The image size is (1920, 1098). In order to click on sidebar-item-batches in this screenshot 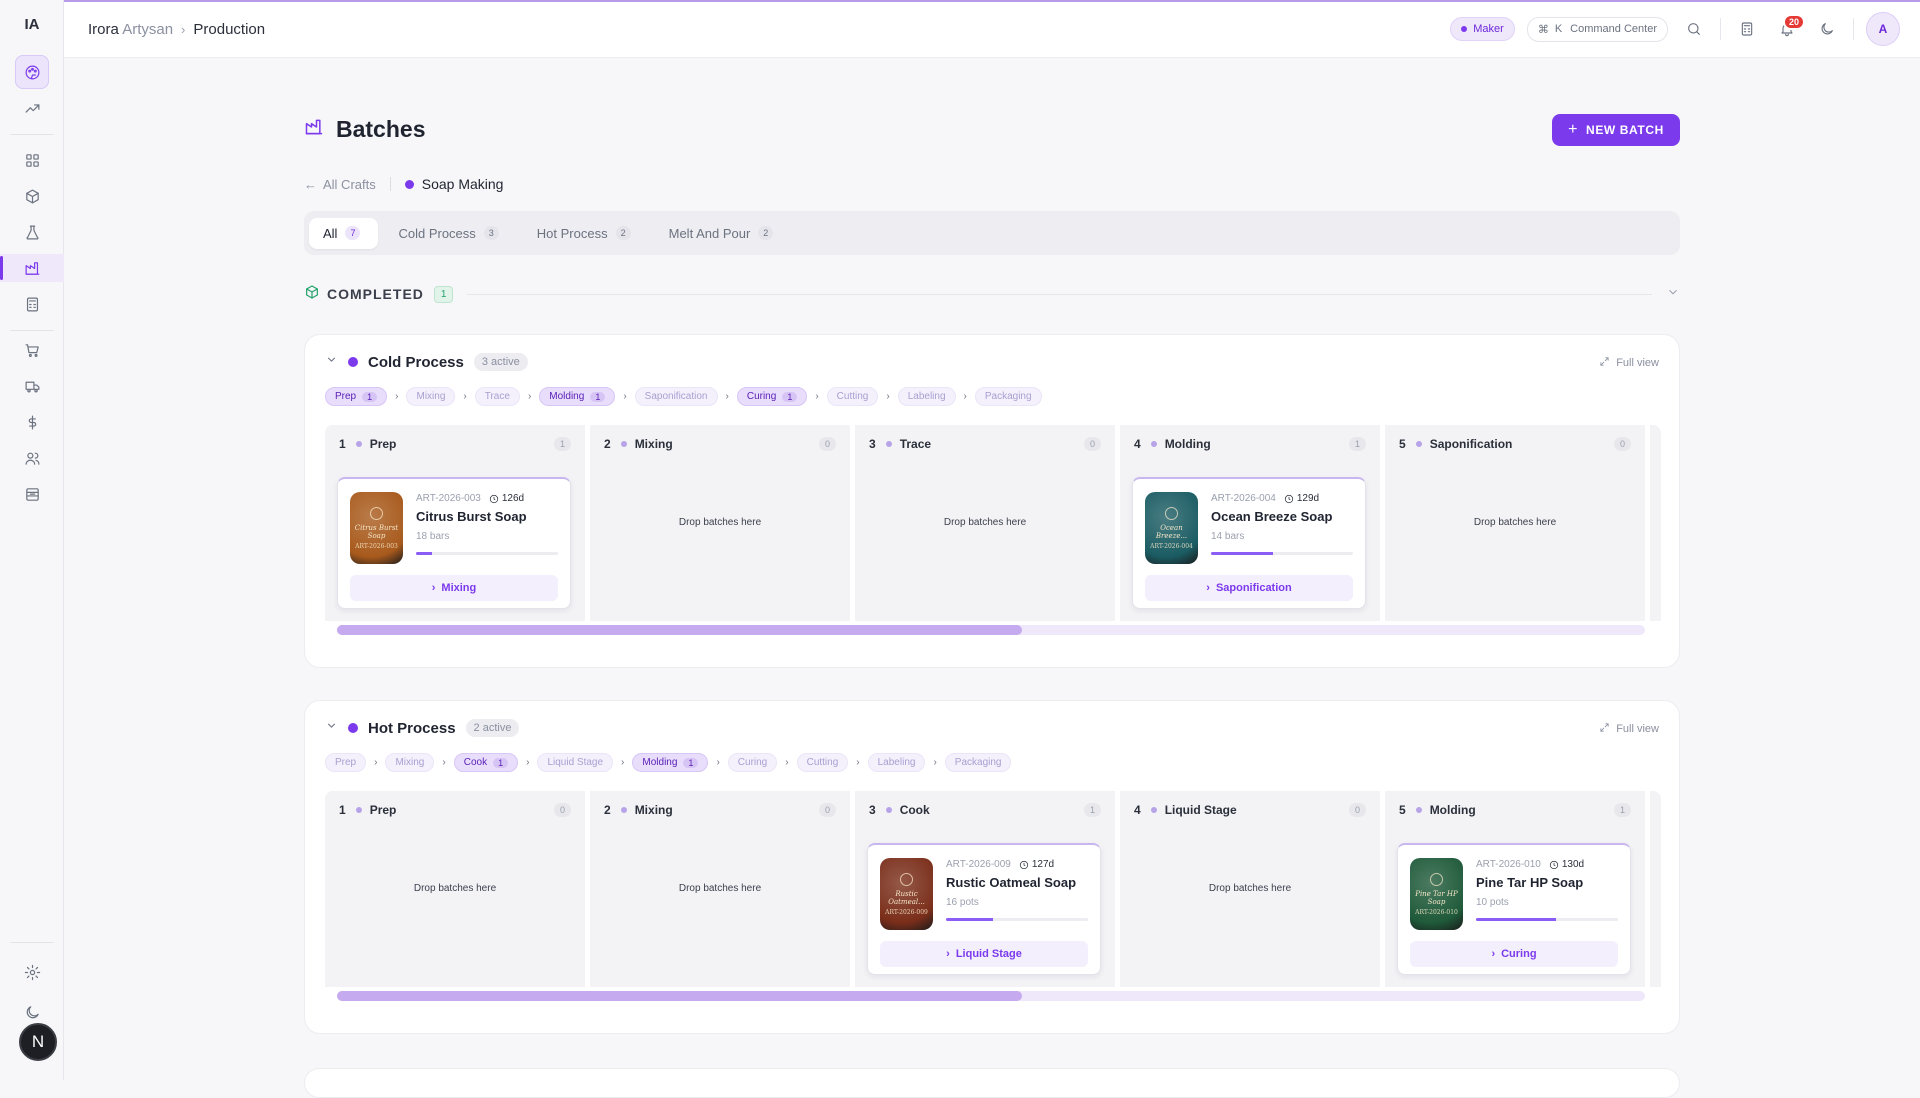, I will do `click(32, 268)`.